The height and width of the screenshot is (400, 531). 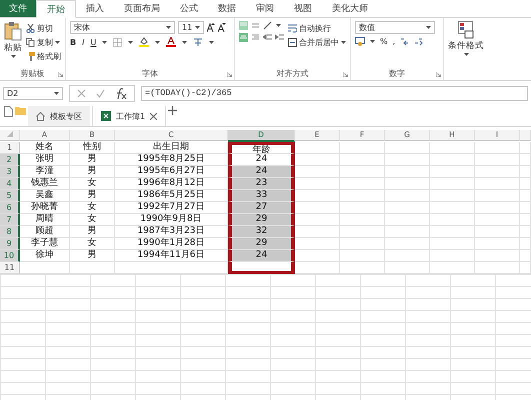 I want to click on format-painter-button: 格式刷, so click(x=43, y=56).